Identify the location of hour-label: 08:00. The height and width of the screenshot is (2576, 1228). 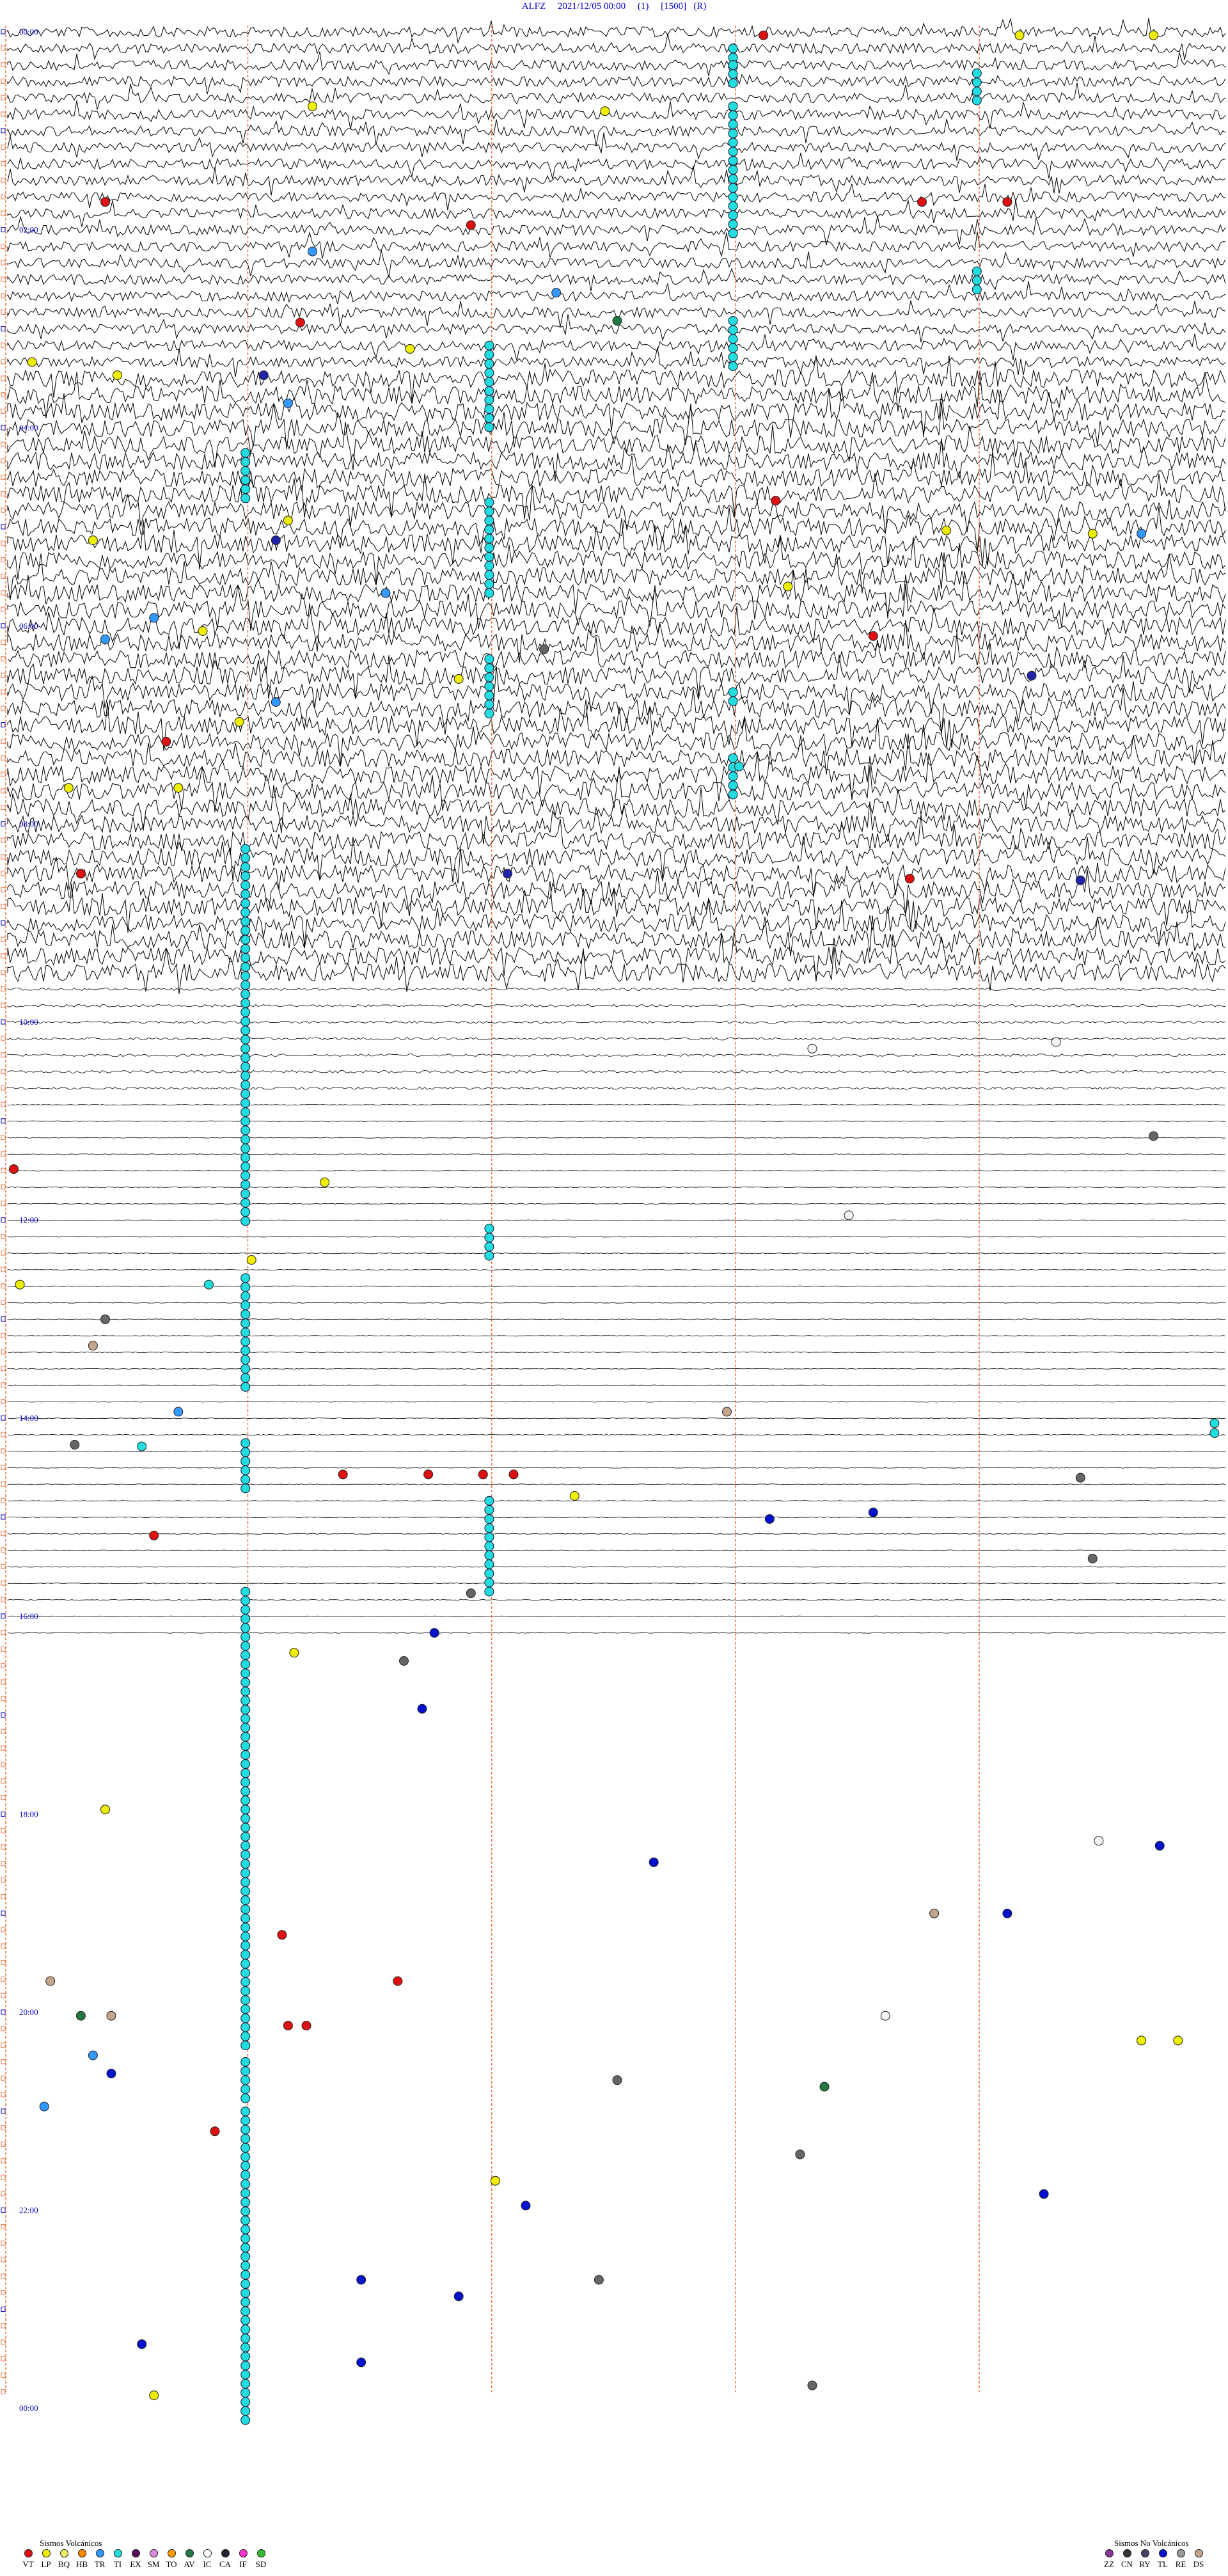
(28, 823).